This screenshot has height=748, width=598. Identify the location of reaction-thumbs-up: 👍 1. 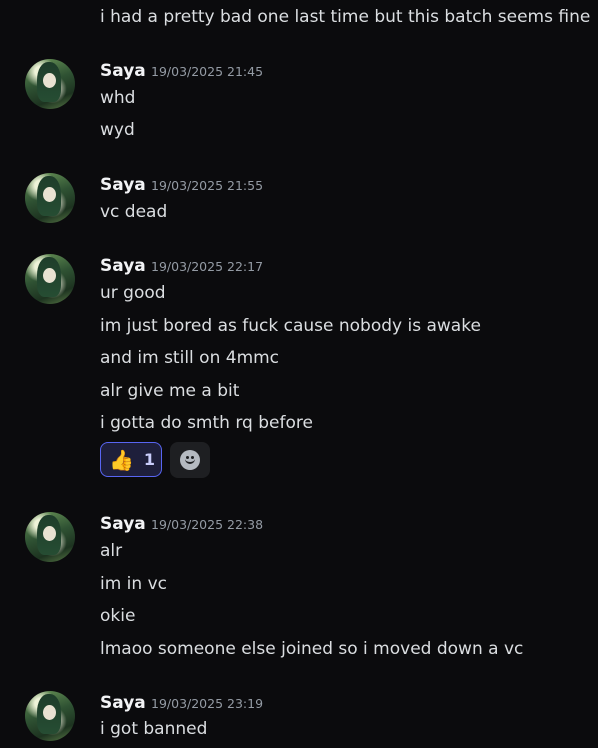
(131, 459).